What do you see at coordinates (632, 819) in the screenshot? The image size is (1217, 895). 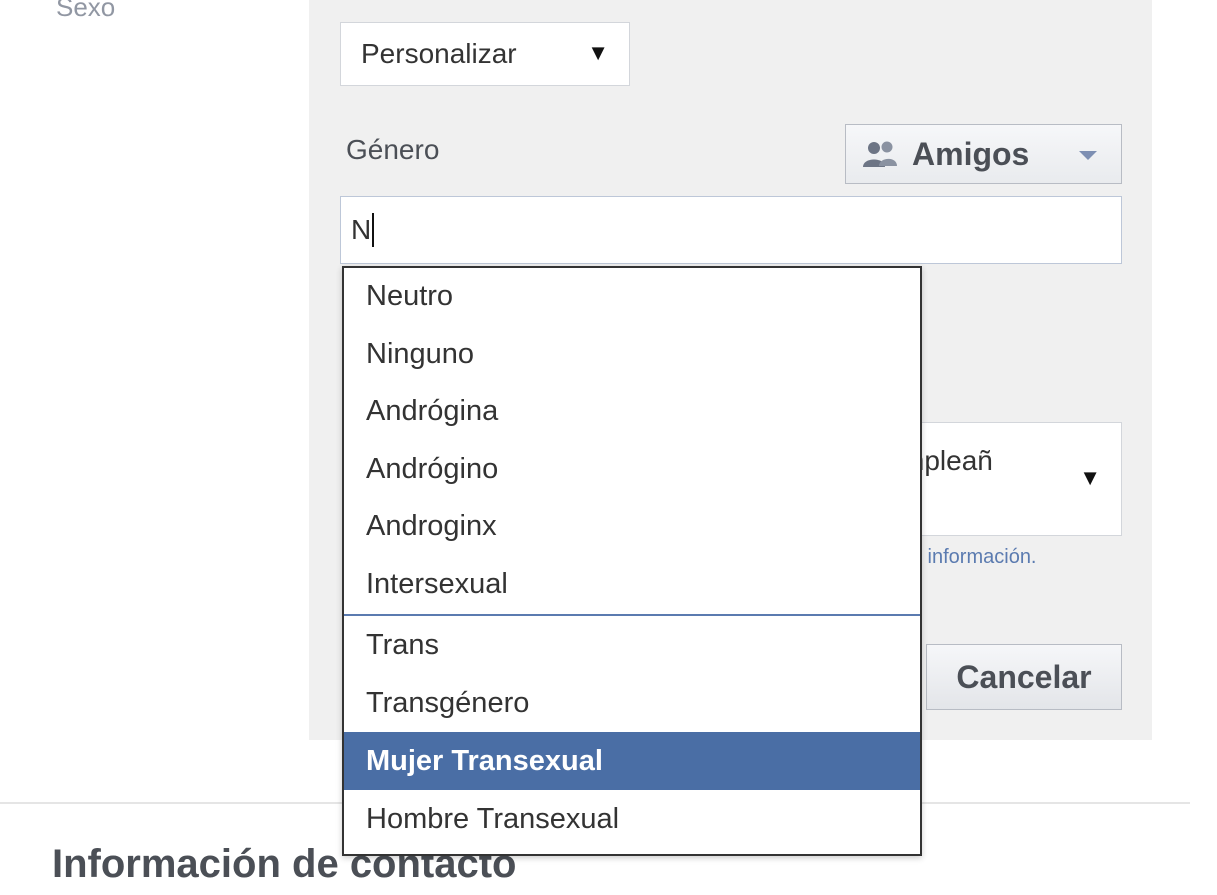 I see `suggestion-hombre-transexual: Hombre Transexual` at bounding box center [632, 819].